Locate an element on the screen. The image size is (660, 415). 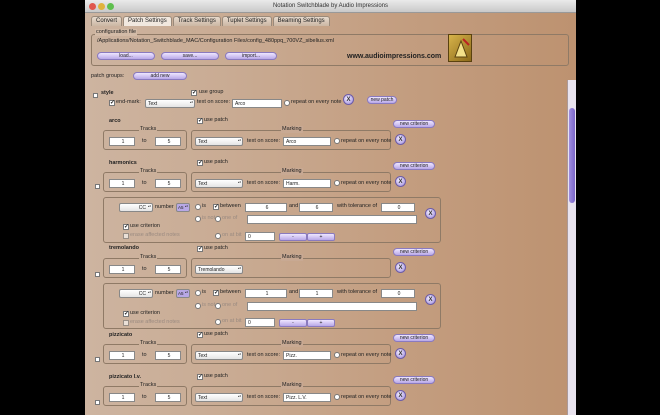
harmonics-bit-plus-button: + is located at coordinates (321, 237).